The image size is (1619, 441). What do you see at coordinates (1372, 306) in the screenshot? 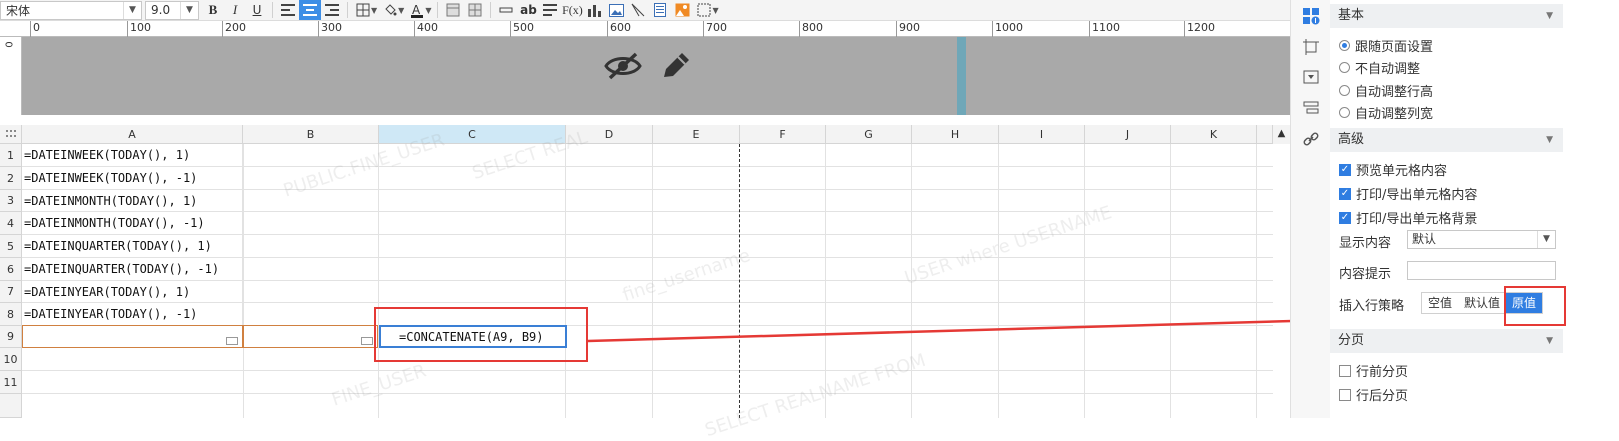
I see `insert-policy-label: 插入行策略` at bounding box center [1372, 306].